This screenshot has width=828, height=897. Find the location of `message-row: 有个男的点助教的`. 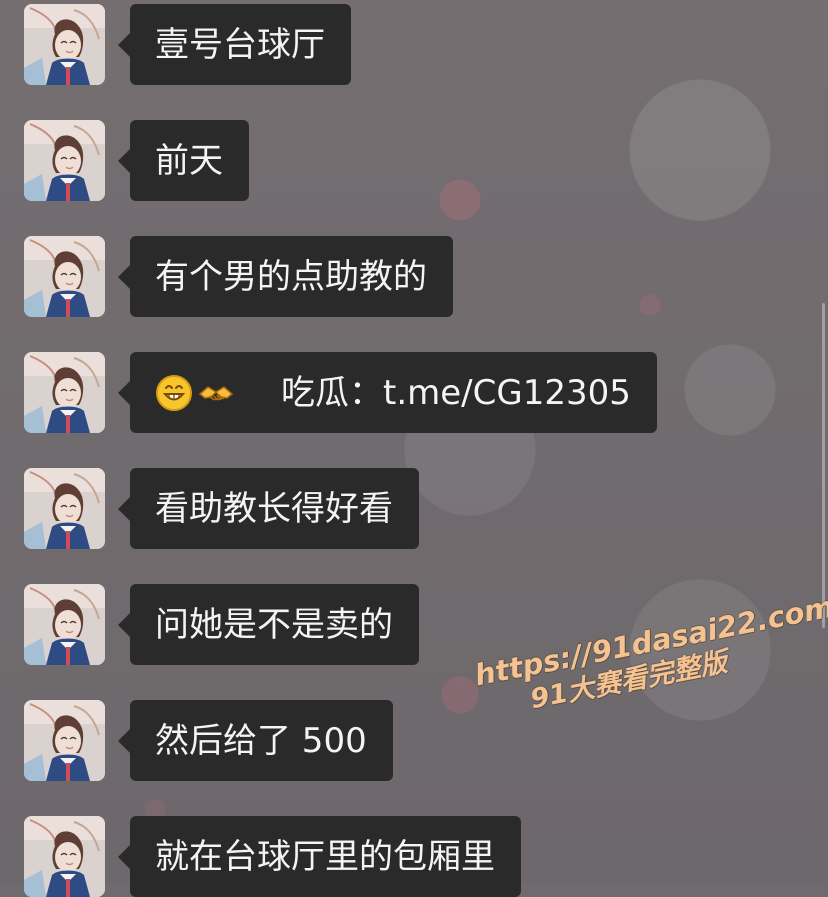

message-row: 有个男的点助教的 is located at coordinates (238, 276).